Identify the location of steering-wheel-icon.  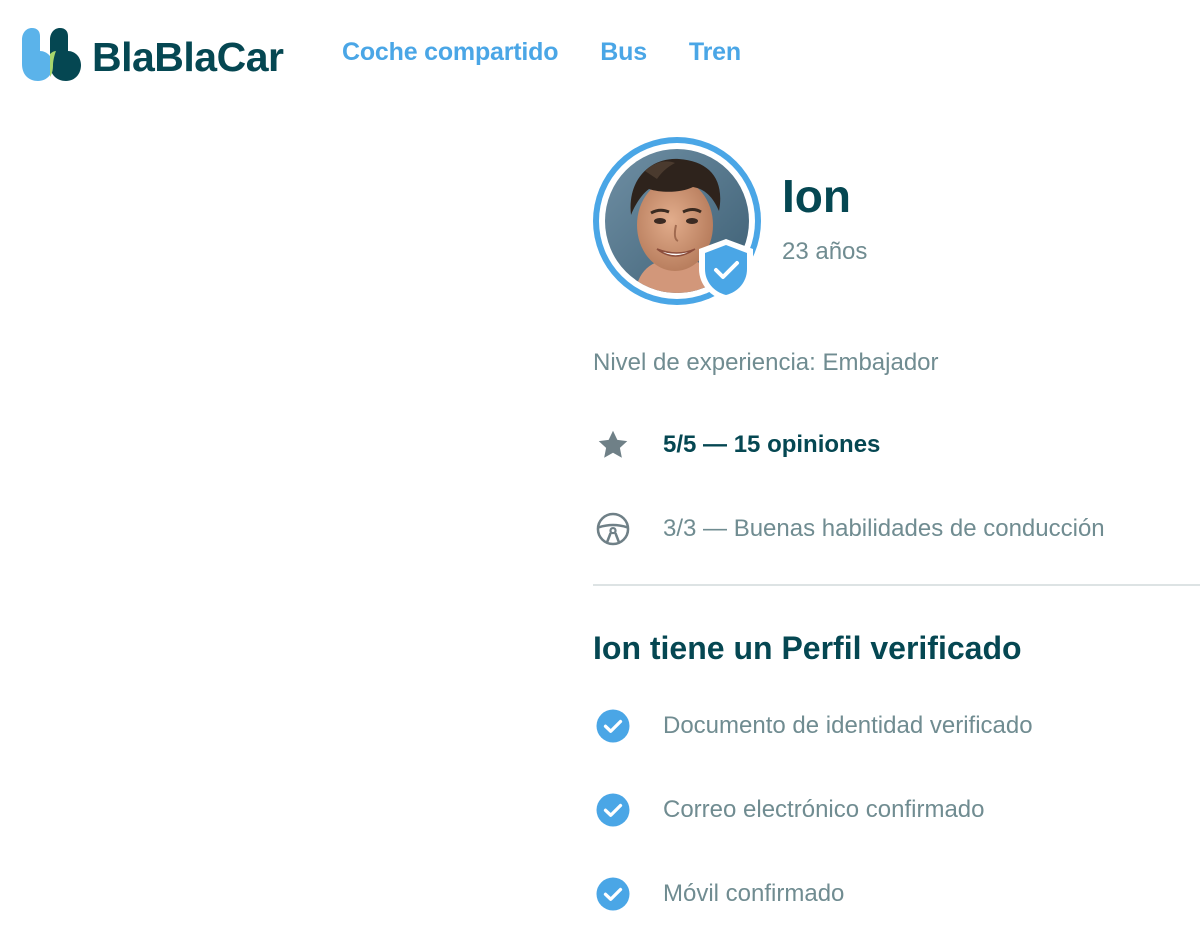
(613, 529).